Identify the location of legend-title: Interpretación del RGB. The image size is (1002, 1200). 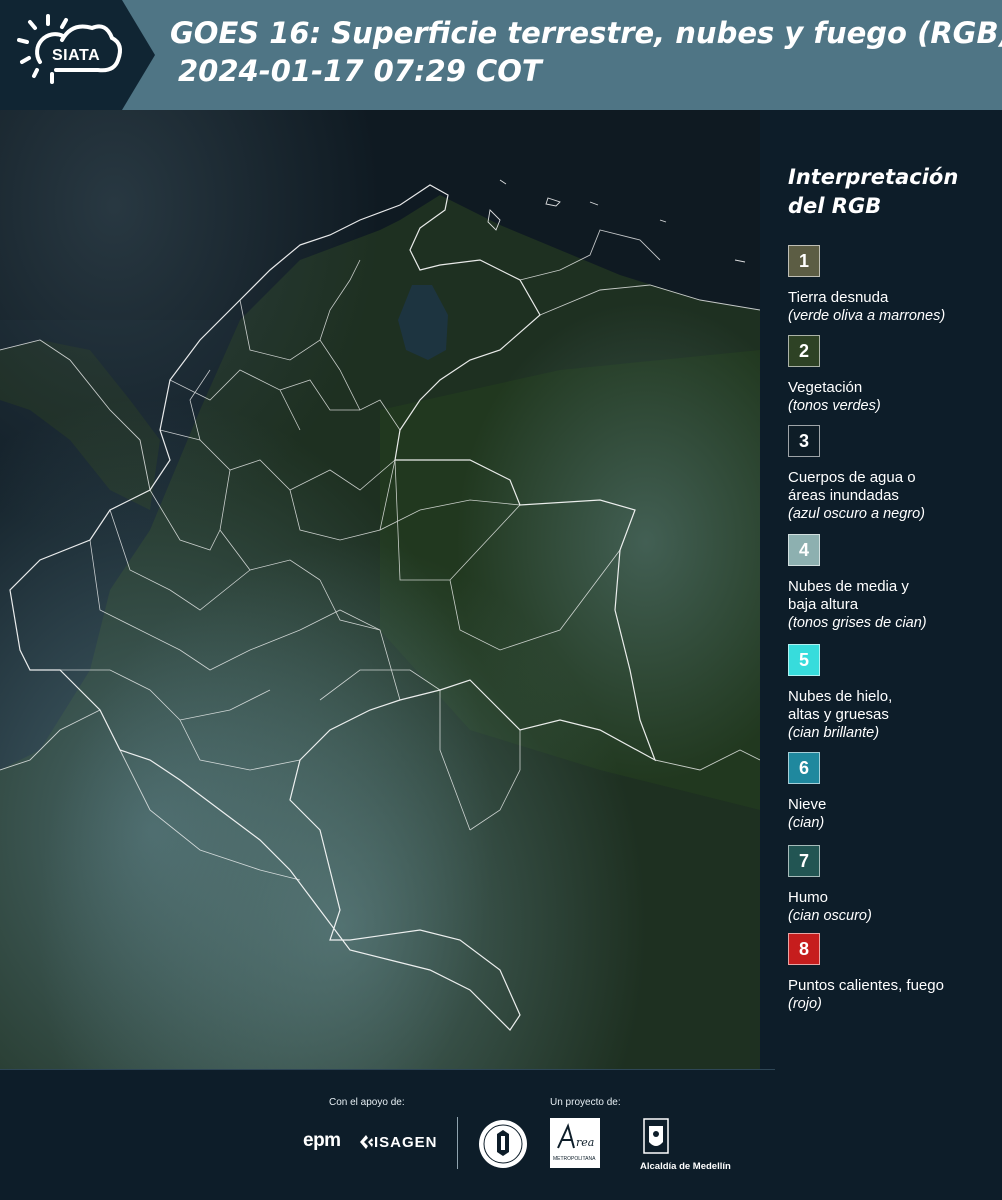
(893, 192).